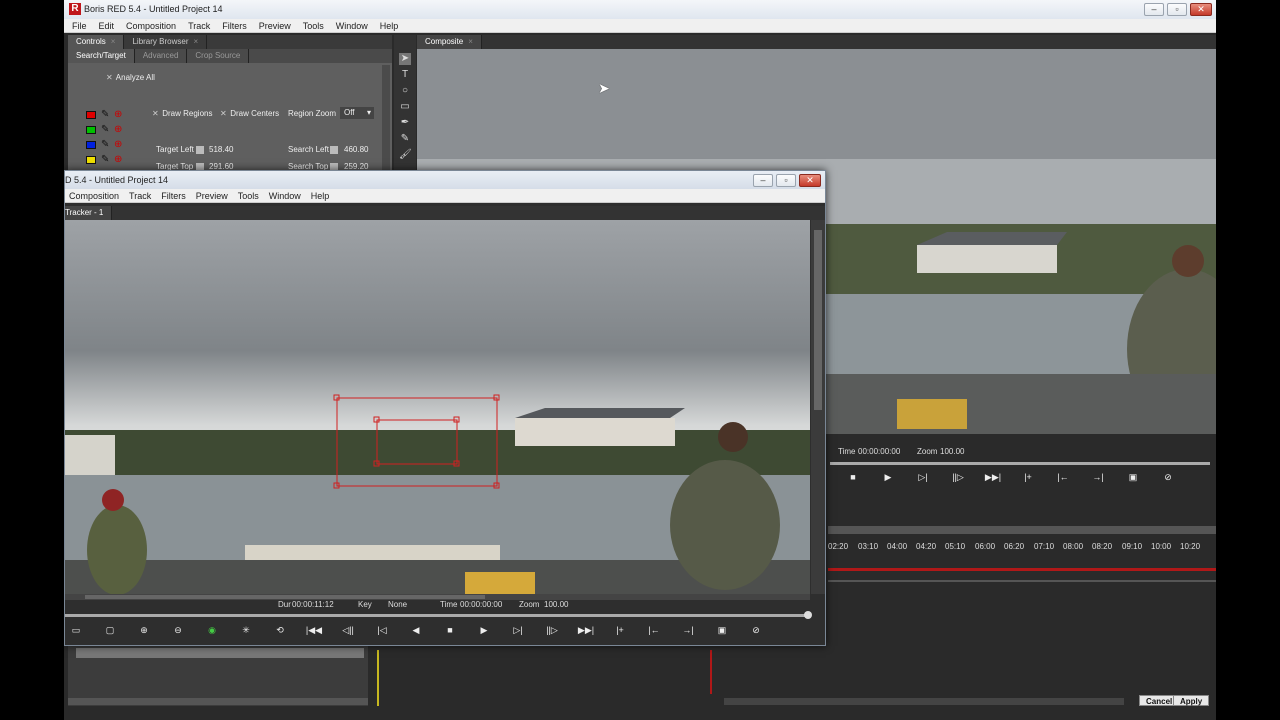 The width and height of the screenshot is (1280, 720). Describe the element at coordinates (449, 42) in the screenshot. I see `tab-composite: Composite ×` at that location.